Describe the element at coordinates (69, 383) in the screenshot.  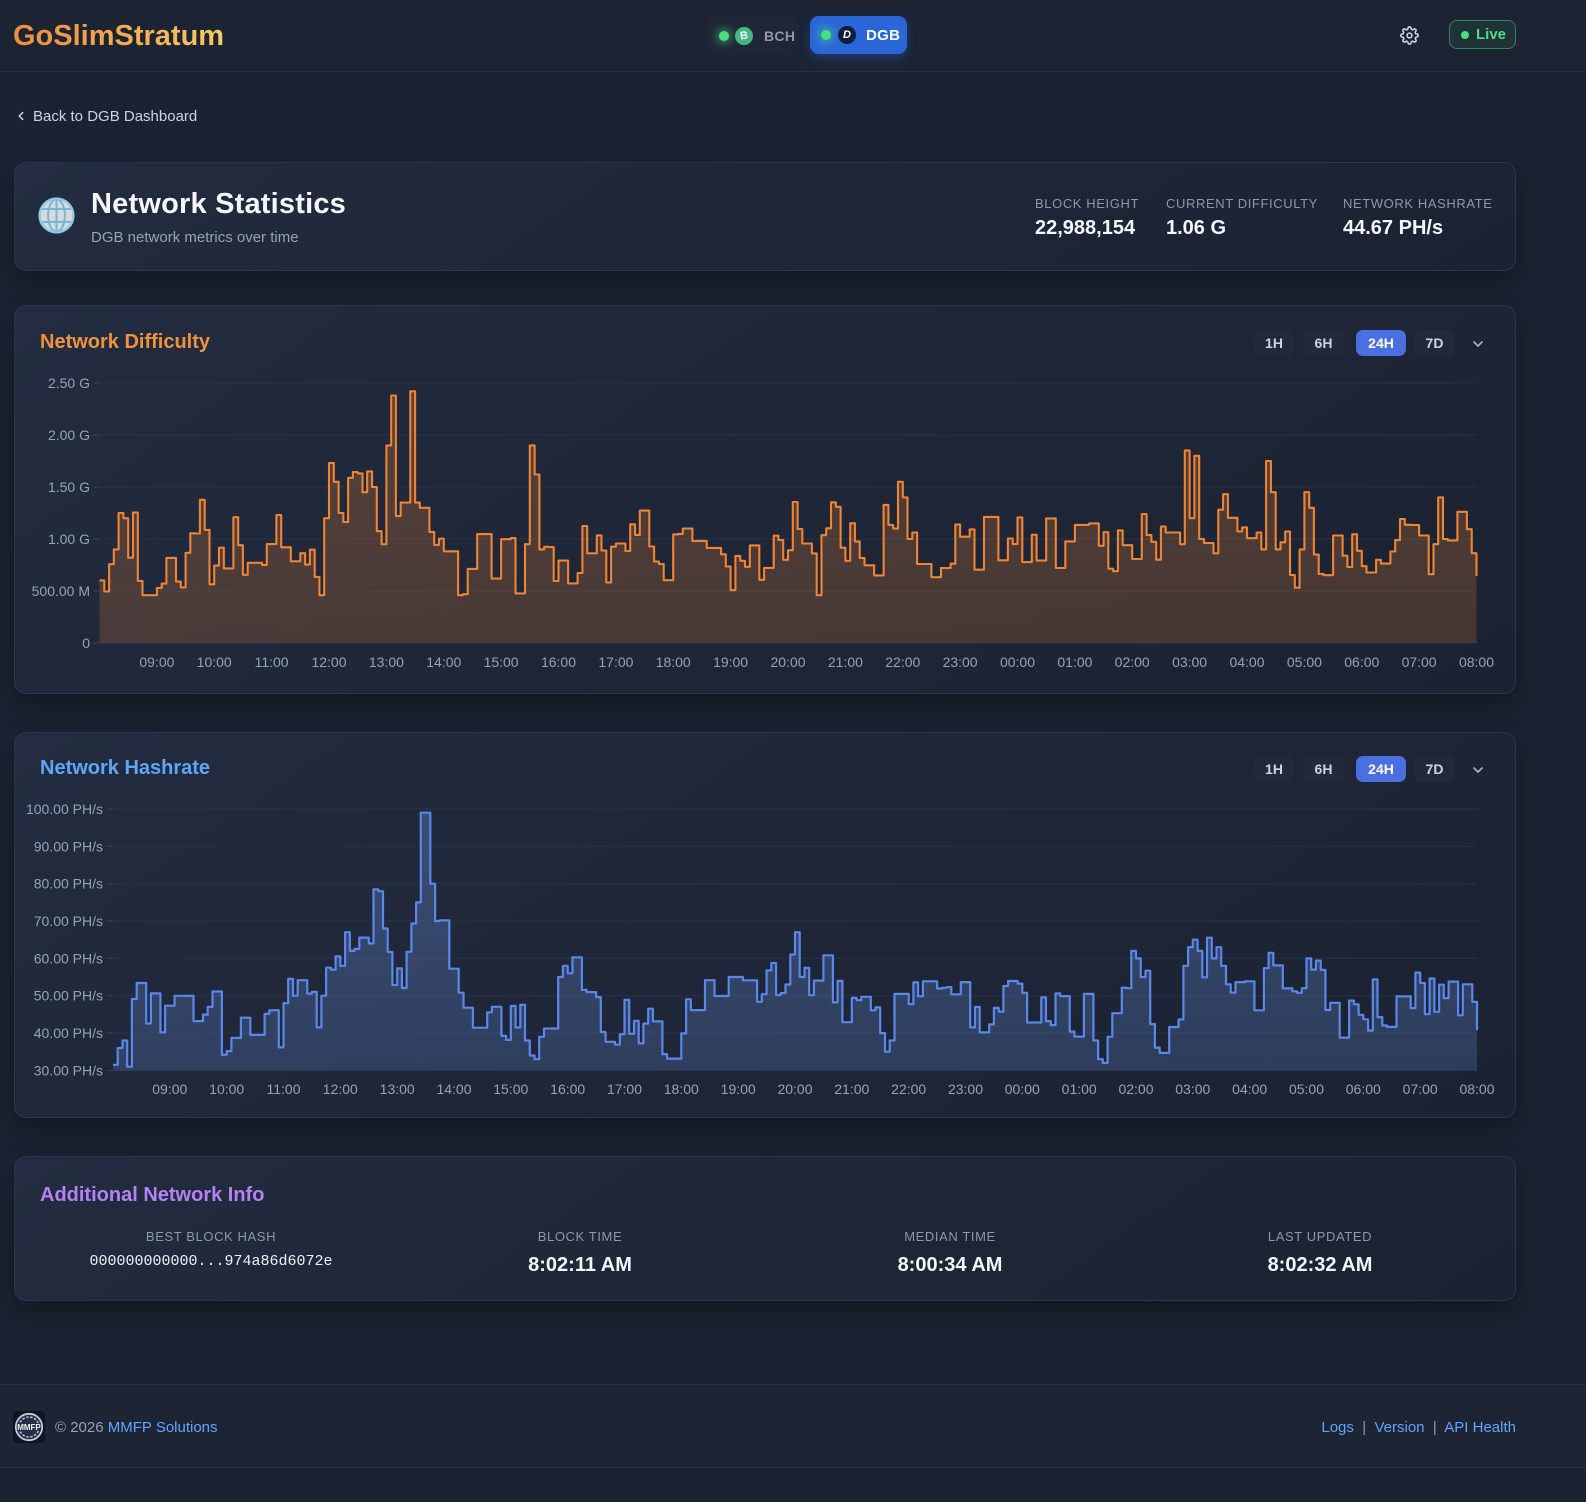
I see `svg-text: 2.50 G` at that location.